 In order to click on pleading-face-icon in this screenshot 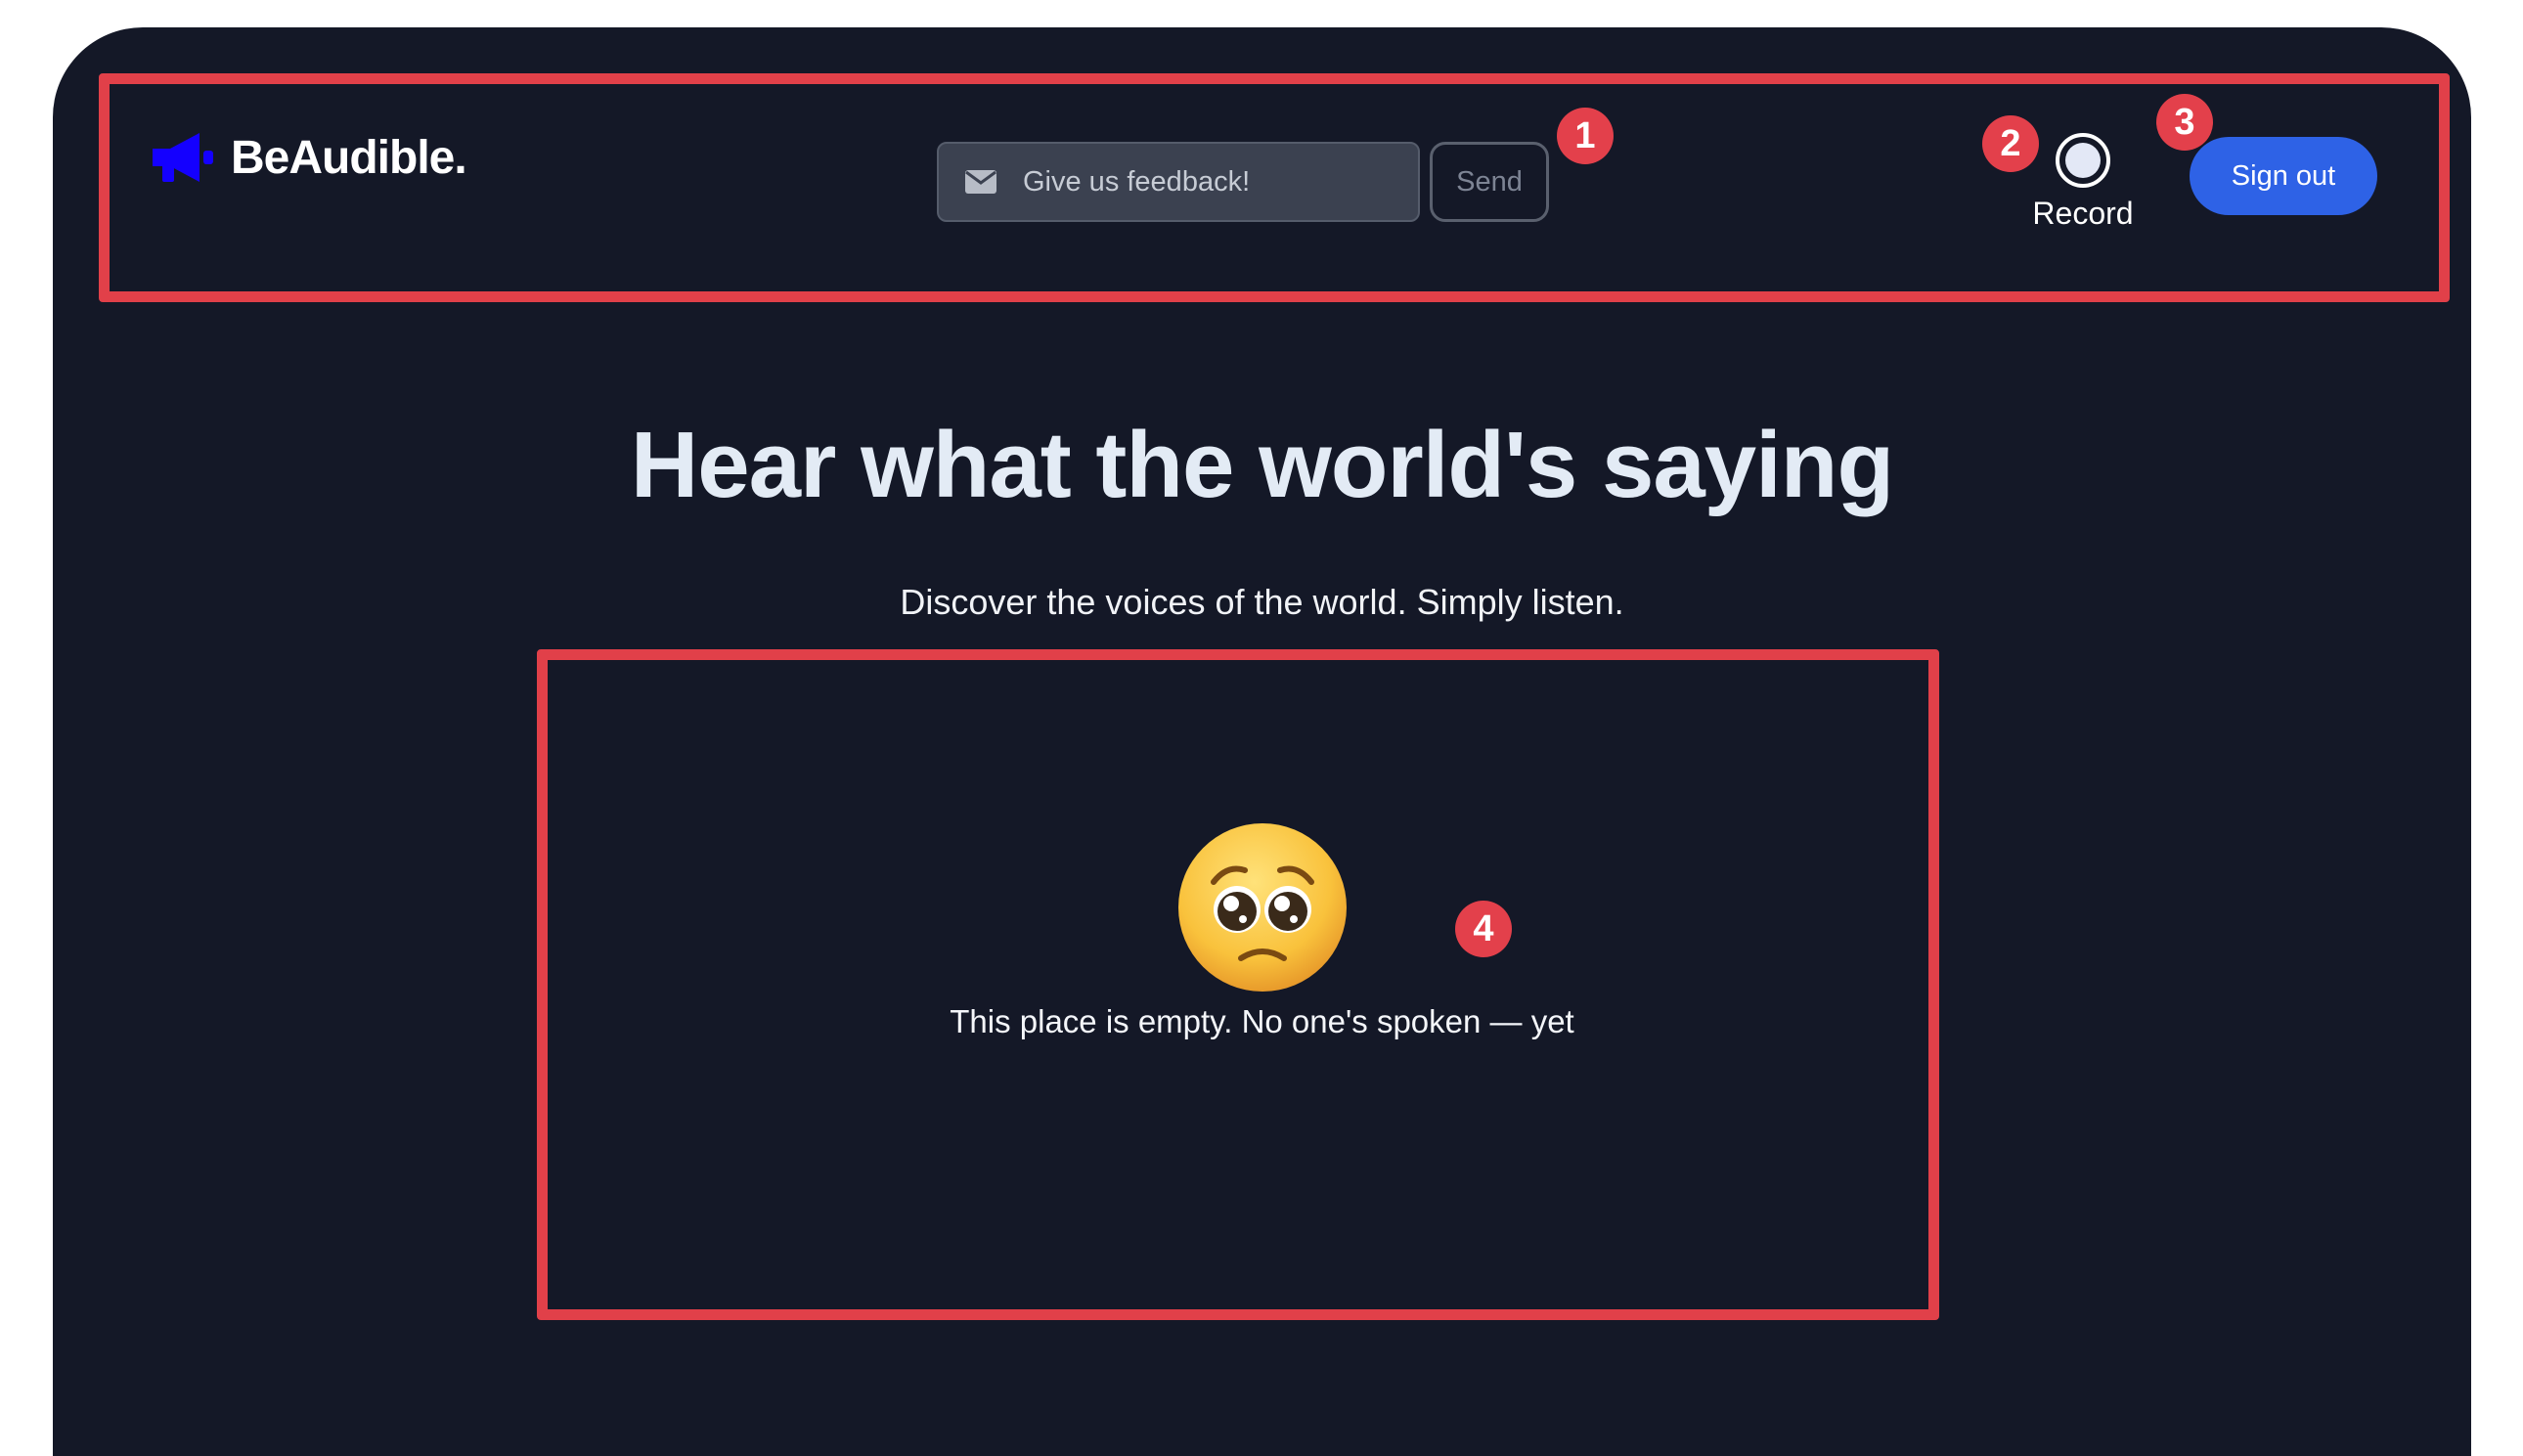, I will do `click(1262, 907)`.